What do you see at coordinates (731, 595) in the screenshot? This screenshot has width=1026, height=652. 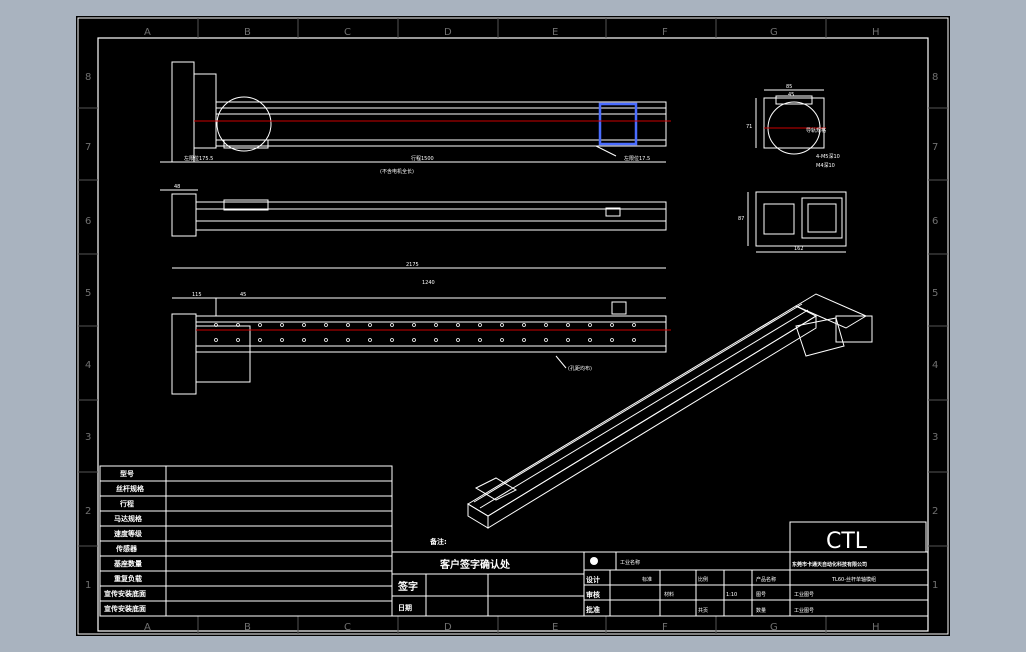 I see `scale-value: 1:10` at bounding box center [731, 595].